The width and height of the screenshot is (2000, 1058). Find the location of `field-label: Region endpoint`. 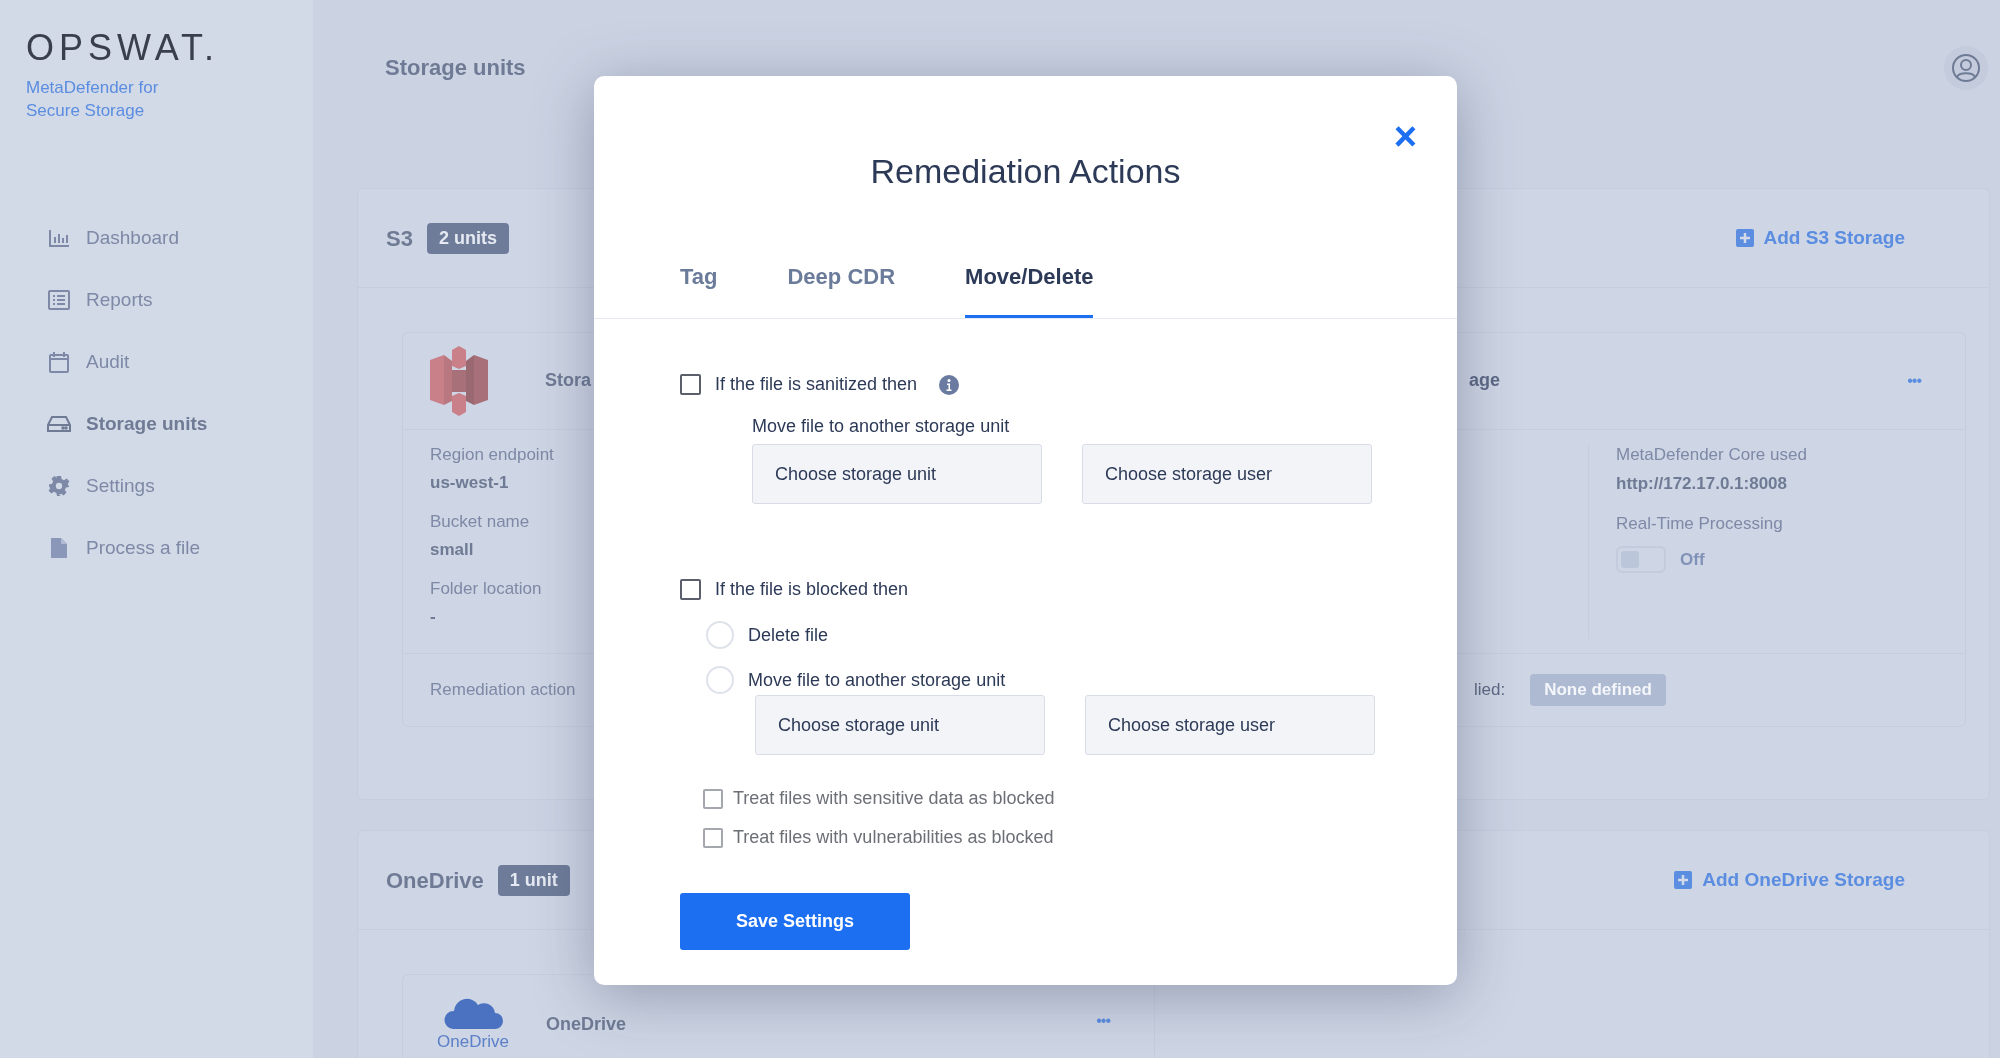

field-label: Region endpoint is located at coordinates (492, 454).